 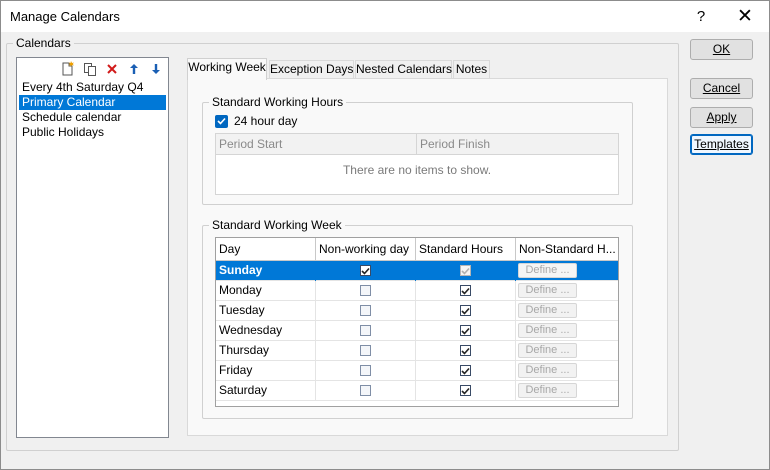 What do you see at coordinates (156, 69) in the screenshot?
I see `arrow-down-icon` at bounding box center [156, 69].